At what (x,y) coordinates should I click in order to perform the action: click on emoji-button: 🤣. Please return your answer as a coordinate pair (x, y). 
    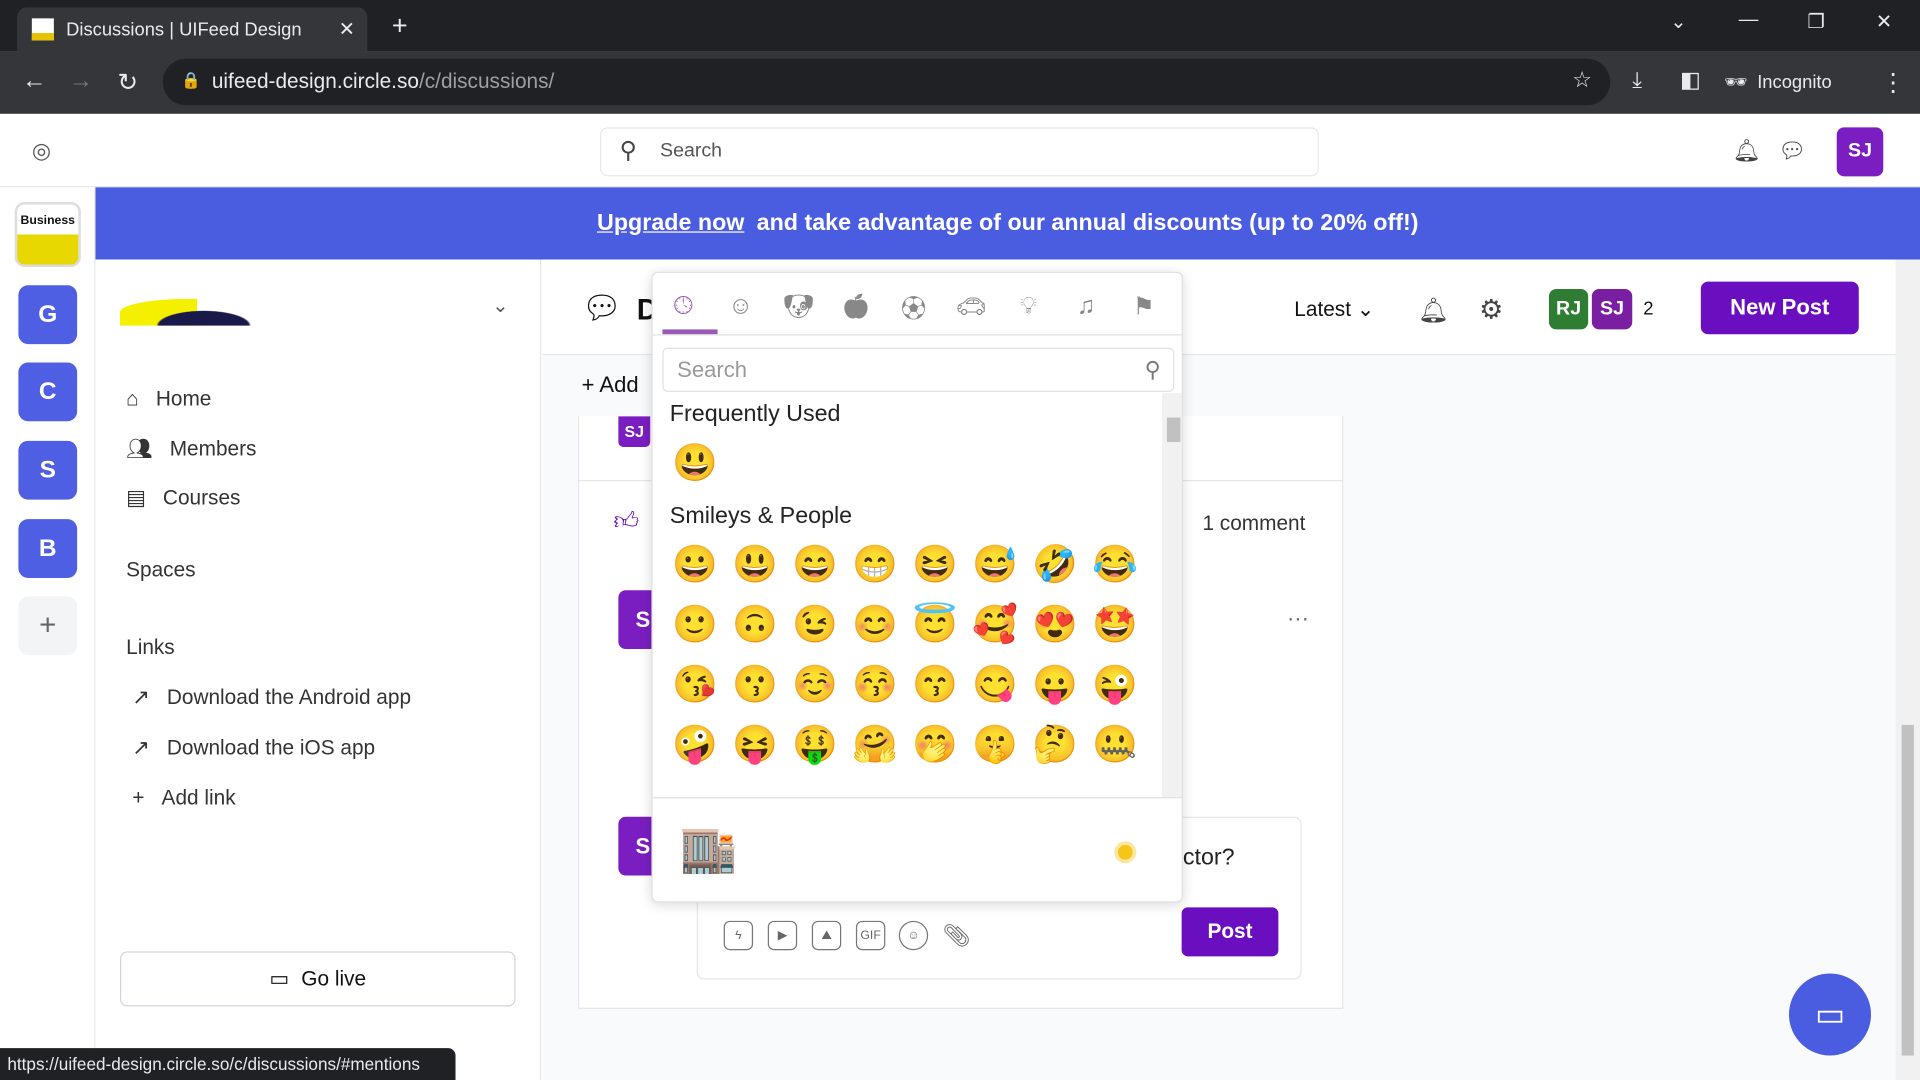
    Looking at the image, I should click on (1055, 566).